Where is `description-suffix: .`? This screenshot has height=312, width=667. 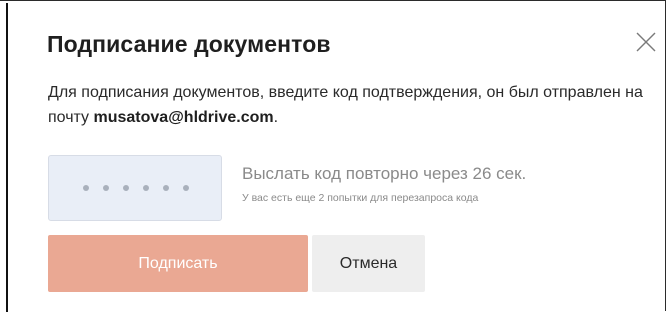
description-suffix: . is located at coordinates (276, 117).